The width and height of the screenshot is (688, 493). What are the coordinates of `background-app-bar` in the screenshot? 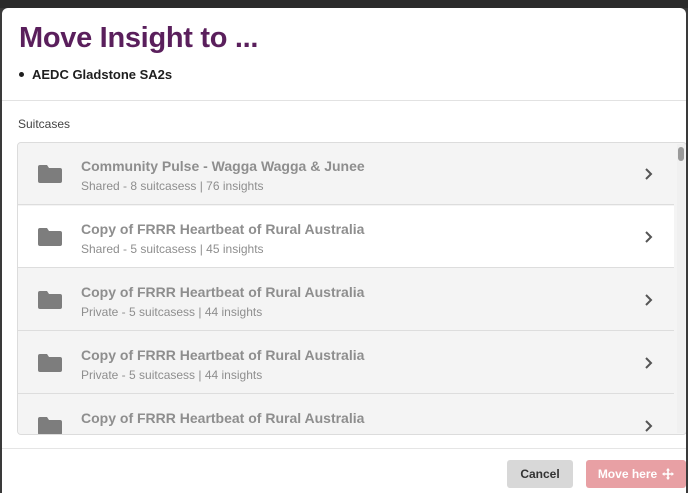 It's located at (344, 4).